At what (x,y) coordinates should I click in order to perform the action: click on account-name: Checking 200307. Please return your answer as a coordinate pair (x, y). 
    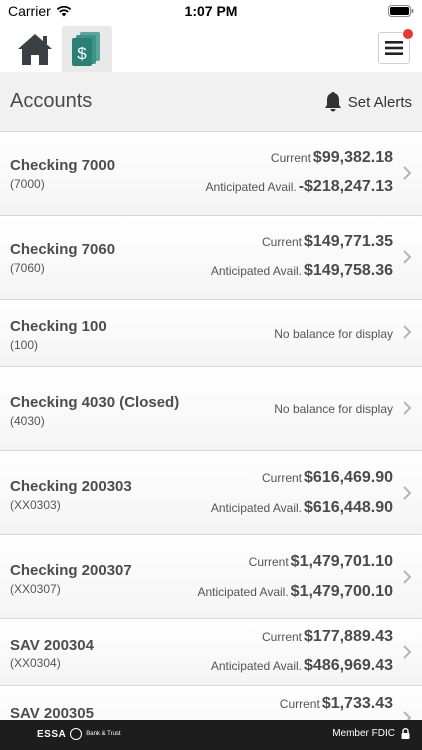
    Looking at the image, I should click on (71, 570).